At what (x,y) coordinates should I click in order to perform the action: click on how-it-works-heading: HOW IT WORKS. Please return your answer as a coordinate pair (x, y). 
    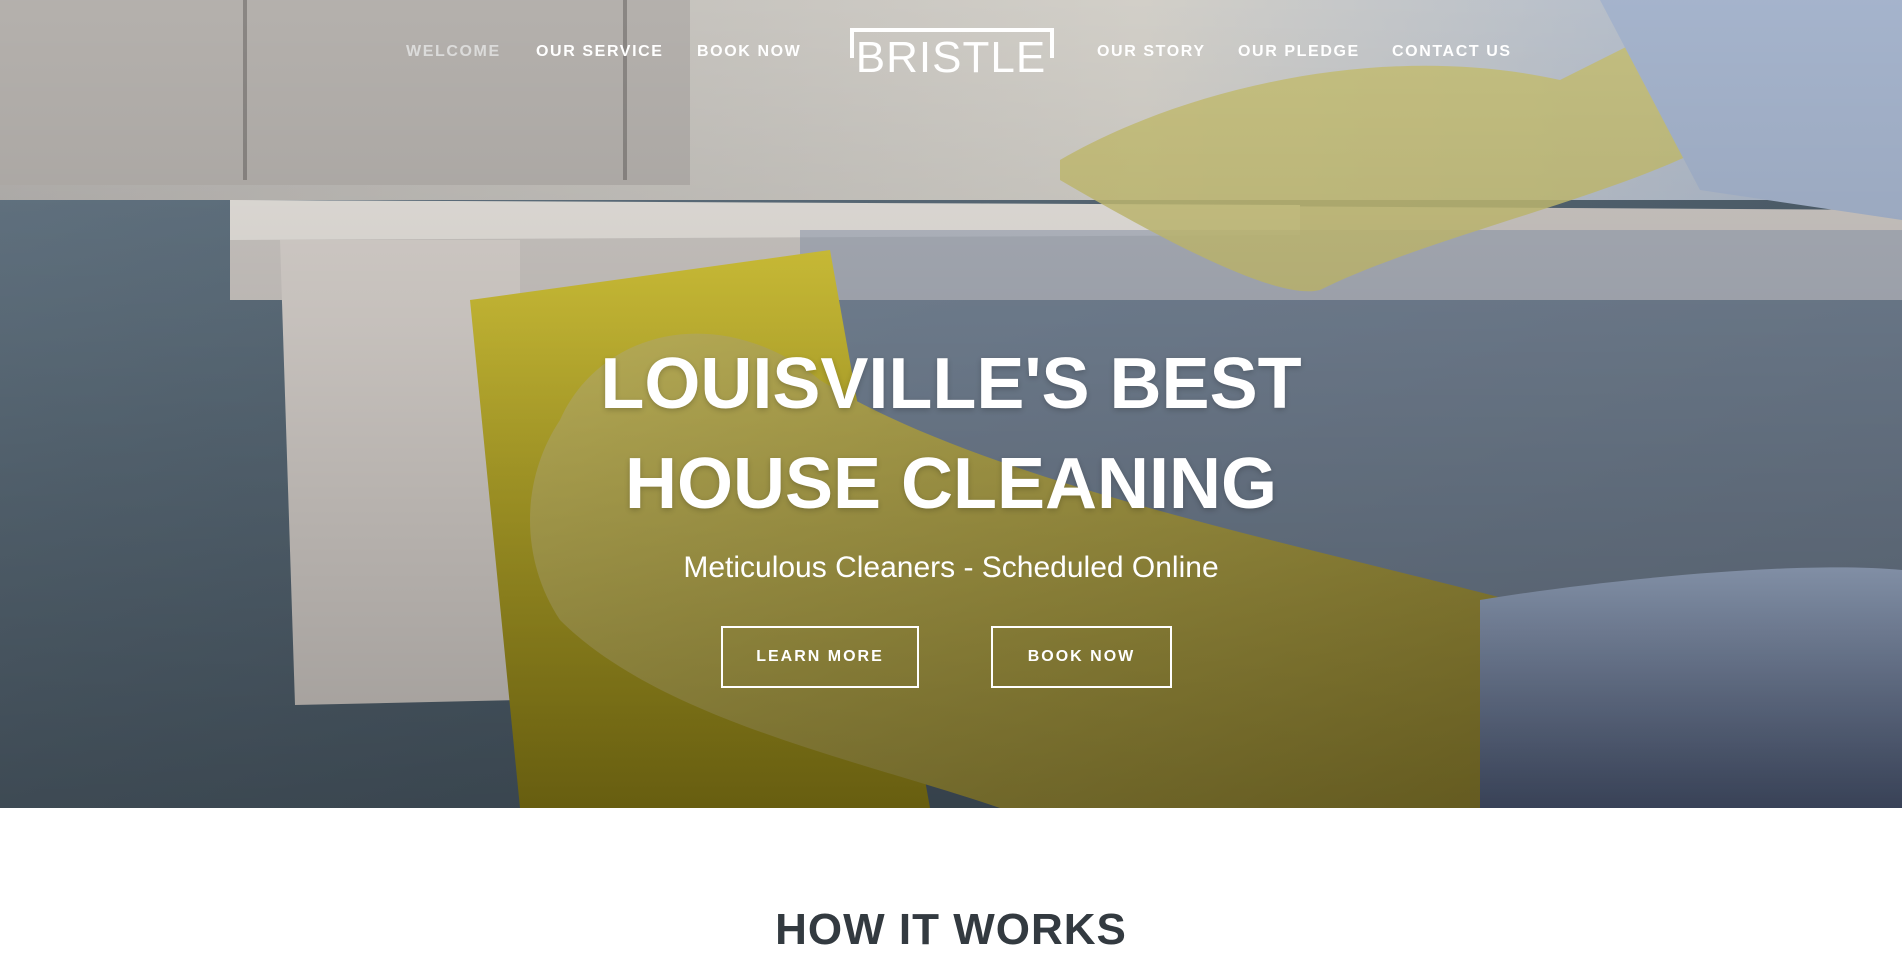
    Looking at the image, I should click on (951, 929).